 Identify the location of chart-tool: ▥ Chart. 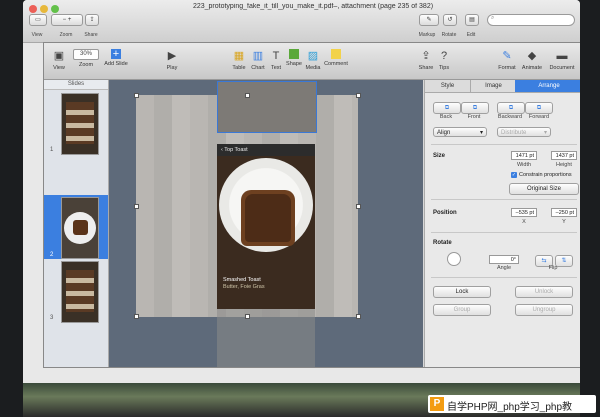
(258, 58).